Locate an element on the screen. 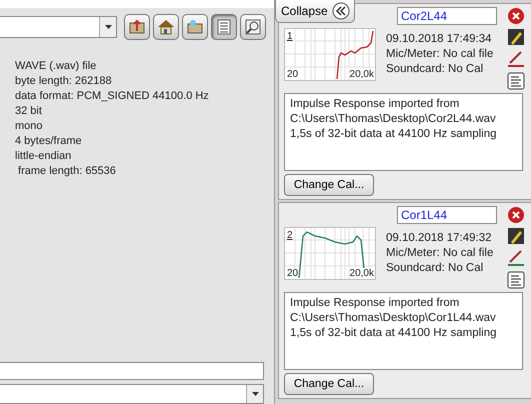 Image resolution: width=531 pixels, height=404 pixels. measurement-name-field: Cor2L44 is located at coordinates (447, 16).